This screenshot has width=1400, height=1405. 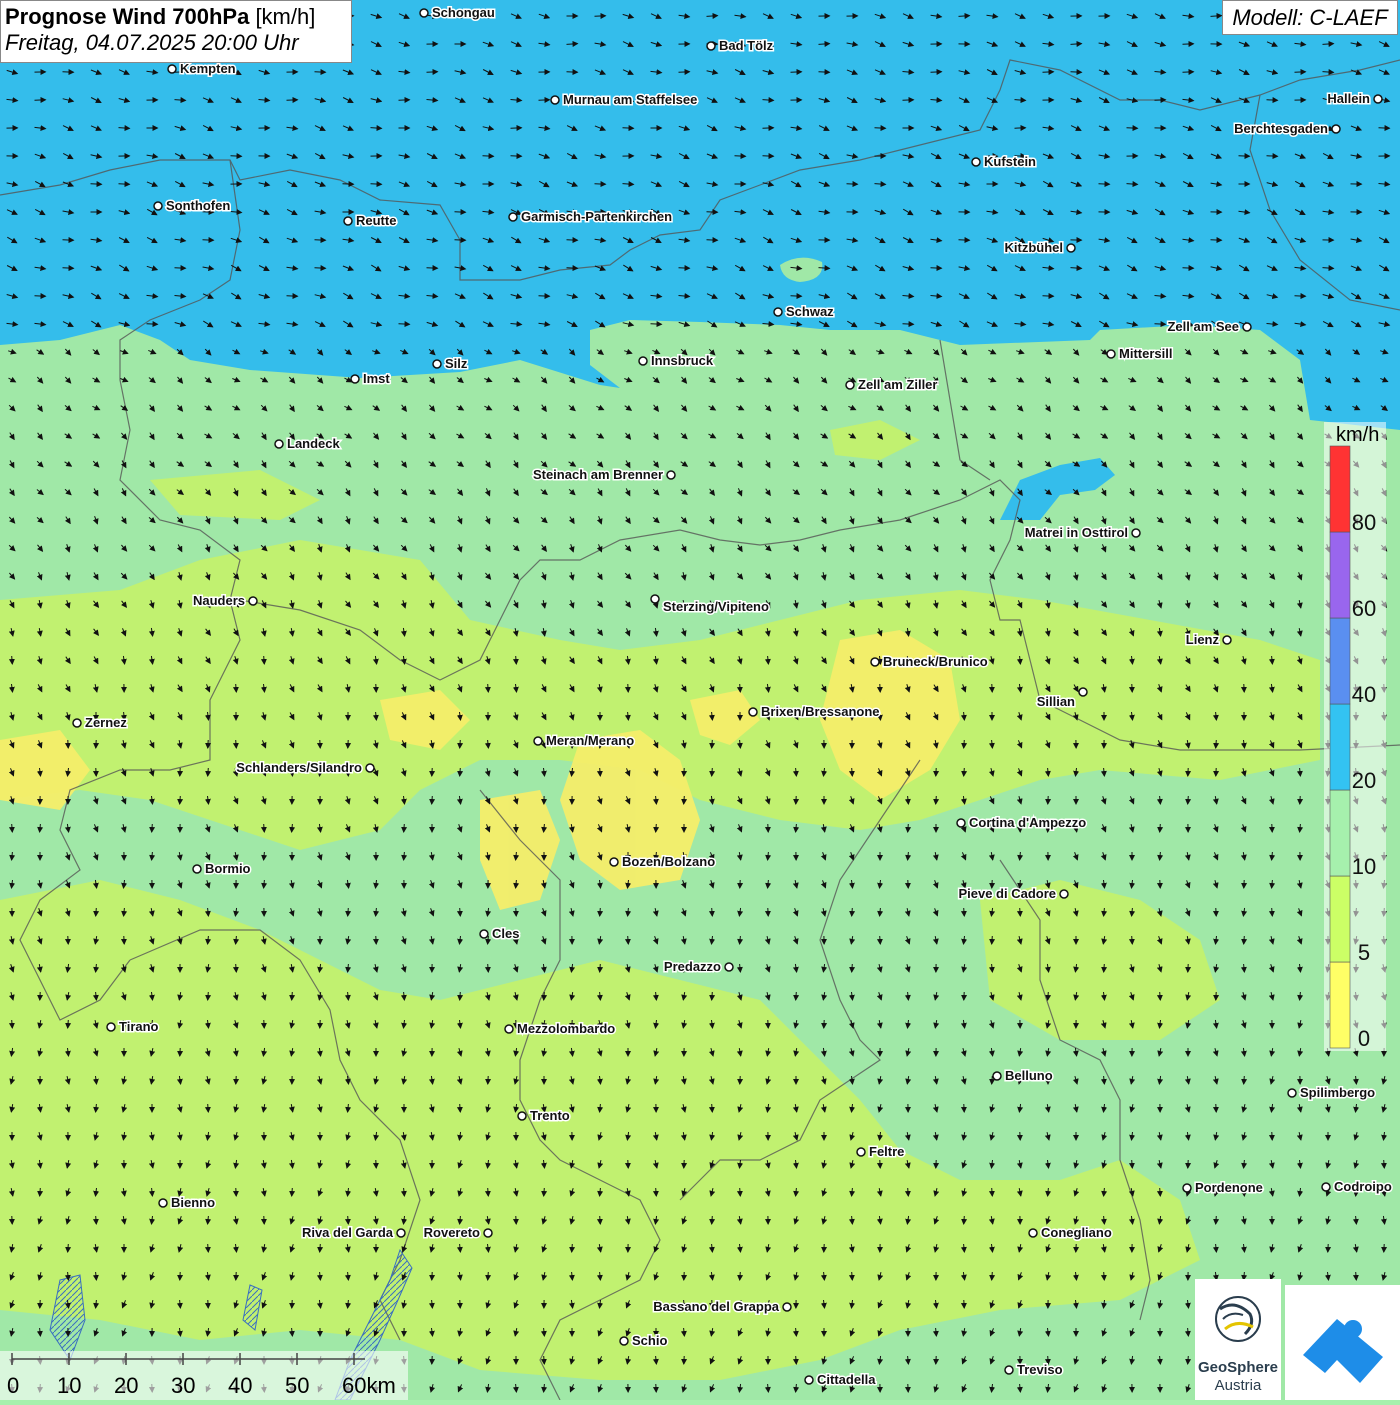 What do you see at coordinates (596, 216) in the screenshot?
I see `city-label: Garmisch-Partenkirchen` at bounding box center [596, 216].